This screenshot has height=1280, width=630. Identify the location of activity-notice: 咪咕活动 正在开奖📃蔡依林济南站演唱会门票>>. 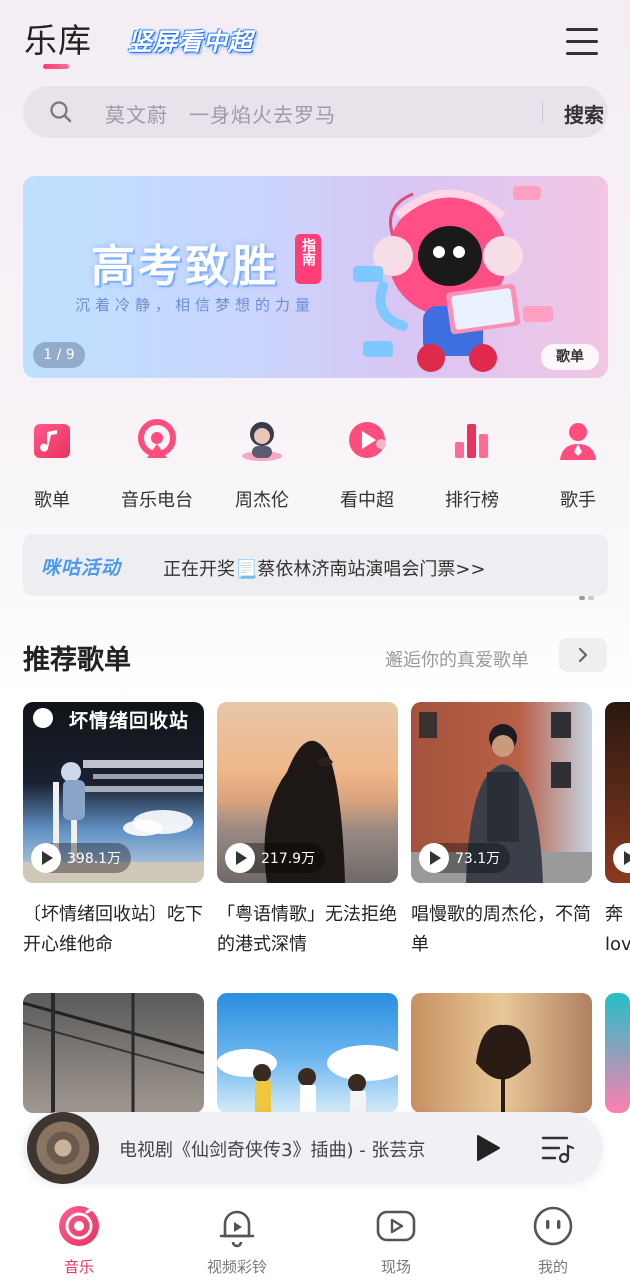
(315, 567).